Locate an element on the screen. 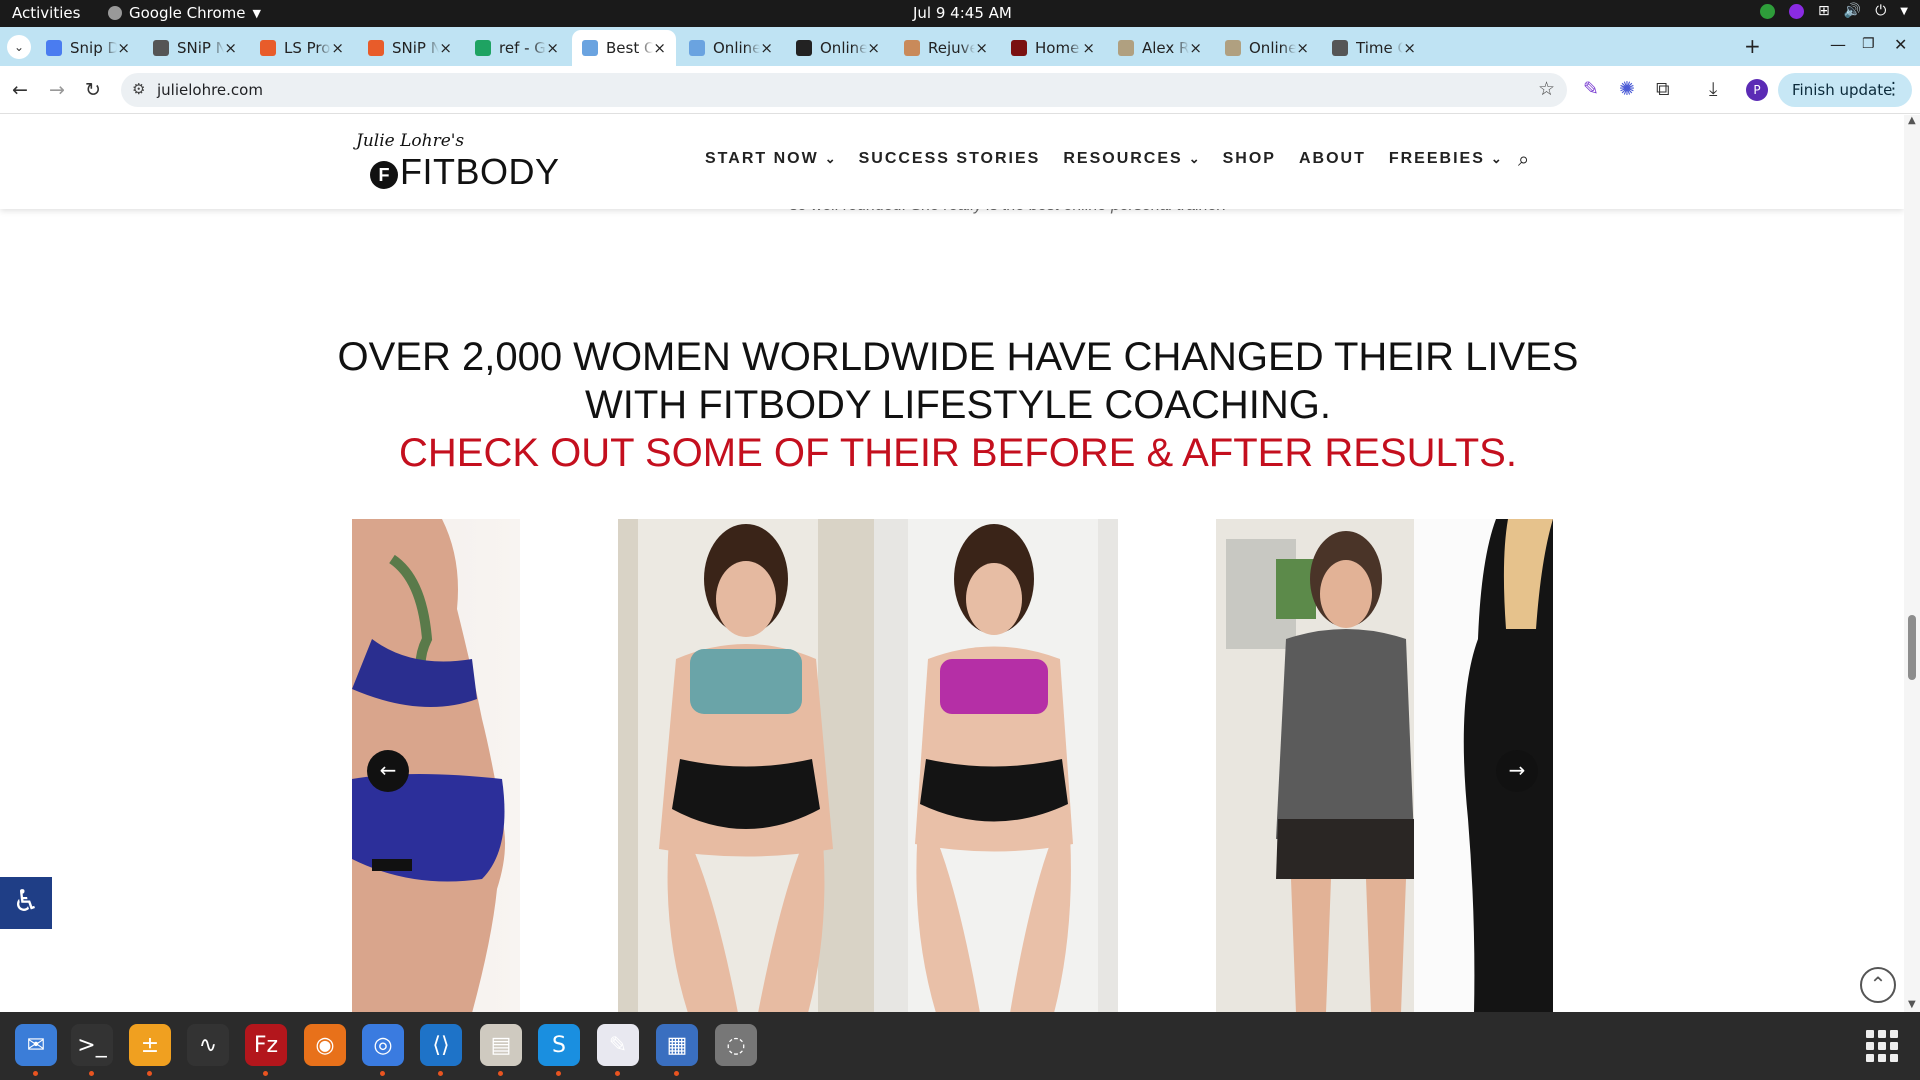  nav-item-start-now: START NOW ⌄ is located at coordinates (770, 159).